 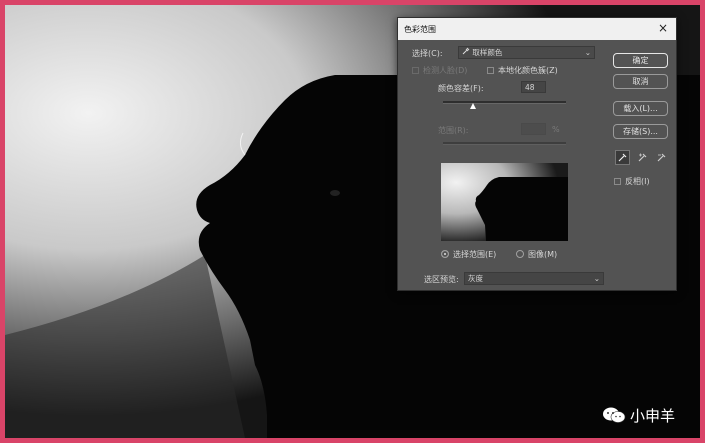 I want to click on fuzziness-label: 颜色容差(F):, so click(x=461, y=88).